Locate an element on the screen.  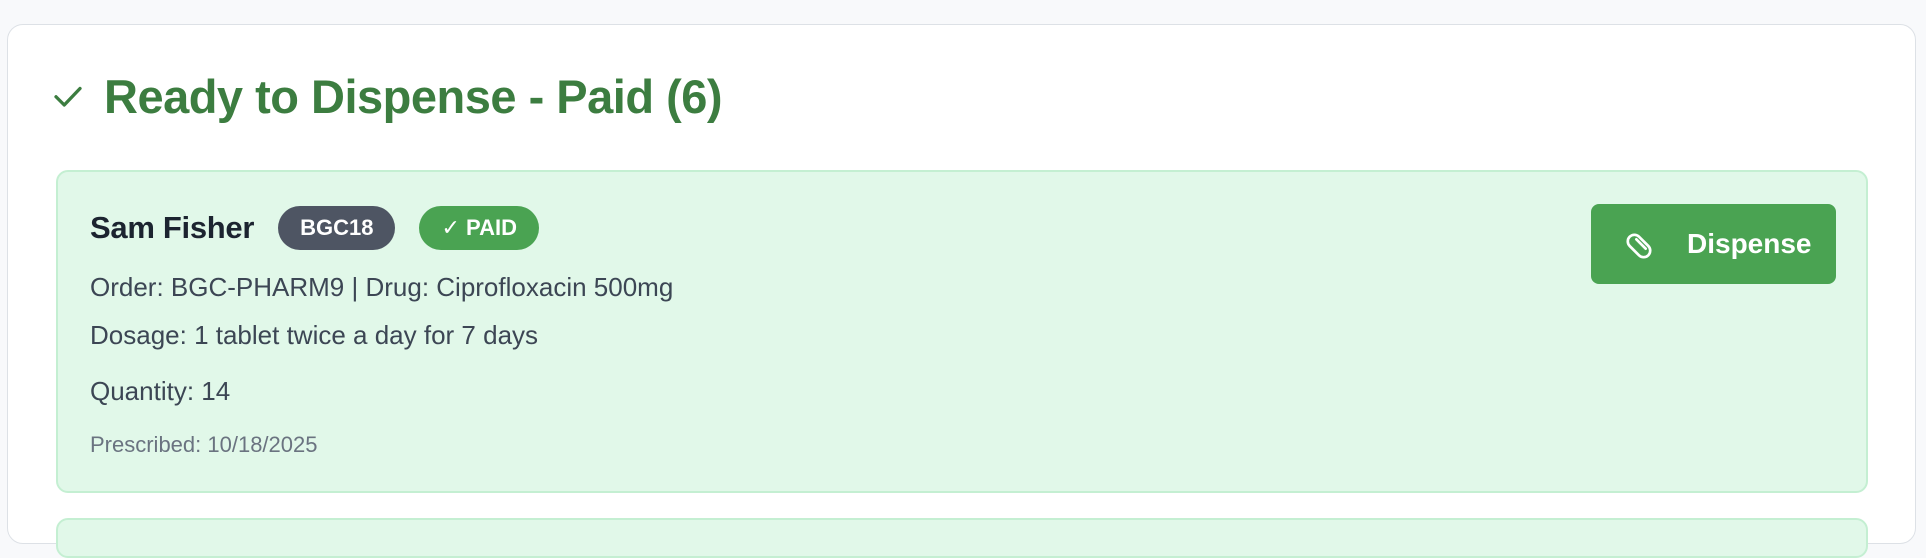
checkmark-icon is located at coordinates (72, 96).